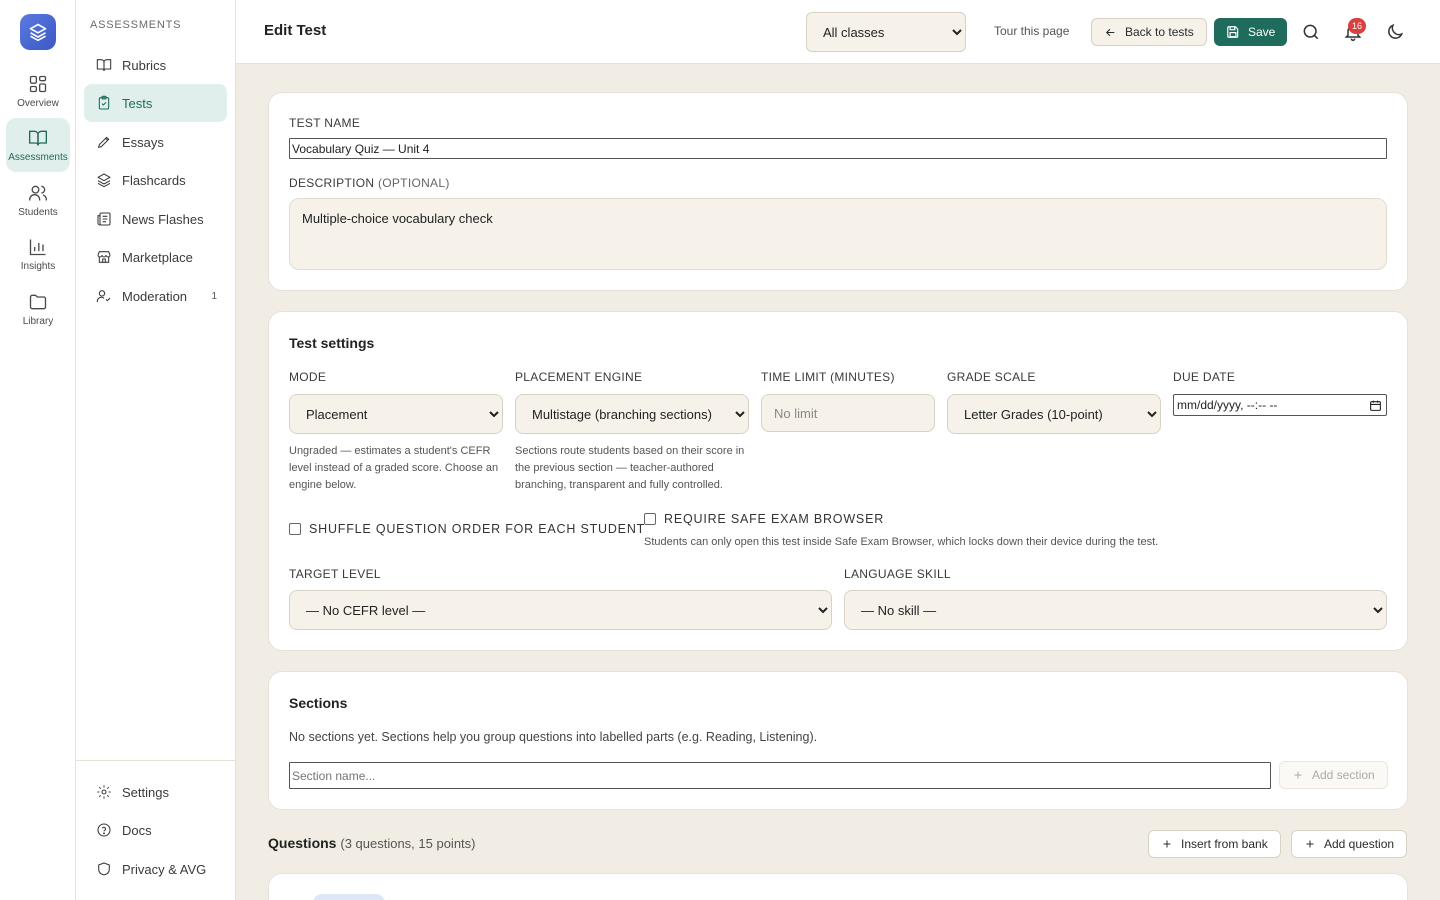 Image resolution: width=1440 pixels, height=900 pixels. What do you see at coordinates (897, 574) in the screenshot?
I see `language-skill-label: LANGUAGE SKILL` at bounding box center [897, 574].